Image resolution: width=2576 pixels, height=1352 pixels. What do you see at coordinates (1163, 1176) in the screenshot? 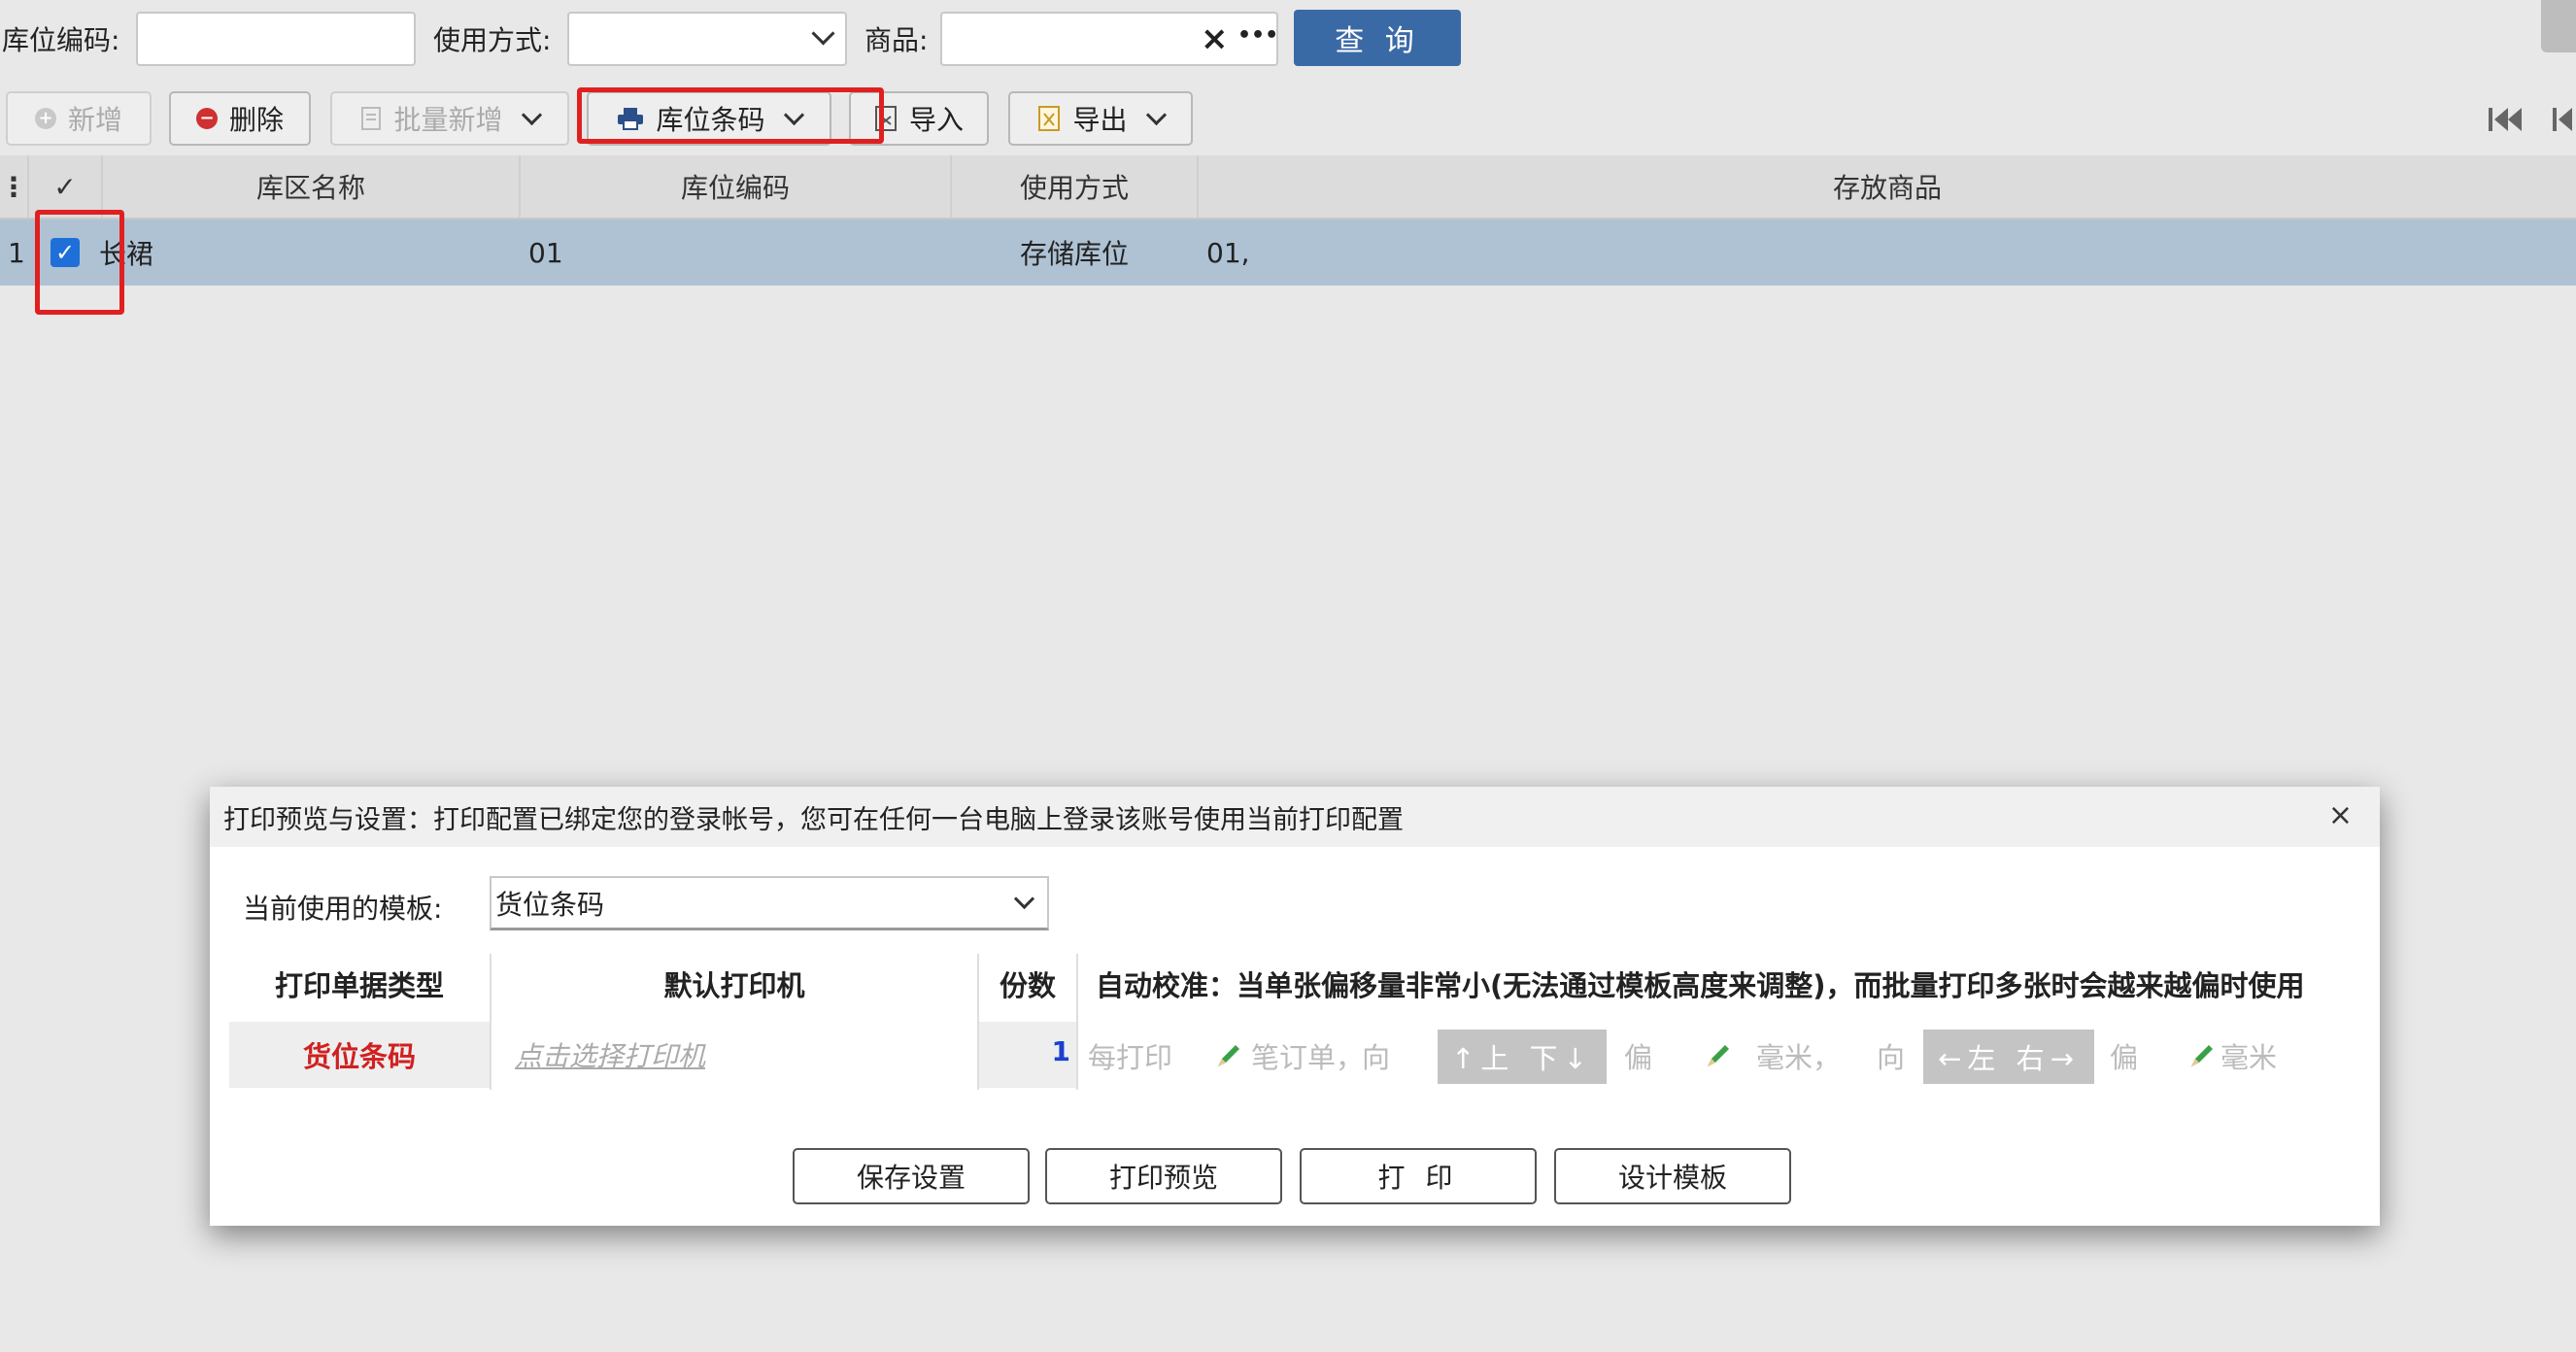
I see `print-preview-button: 打印预览` at bounding box center [1163, 1176].